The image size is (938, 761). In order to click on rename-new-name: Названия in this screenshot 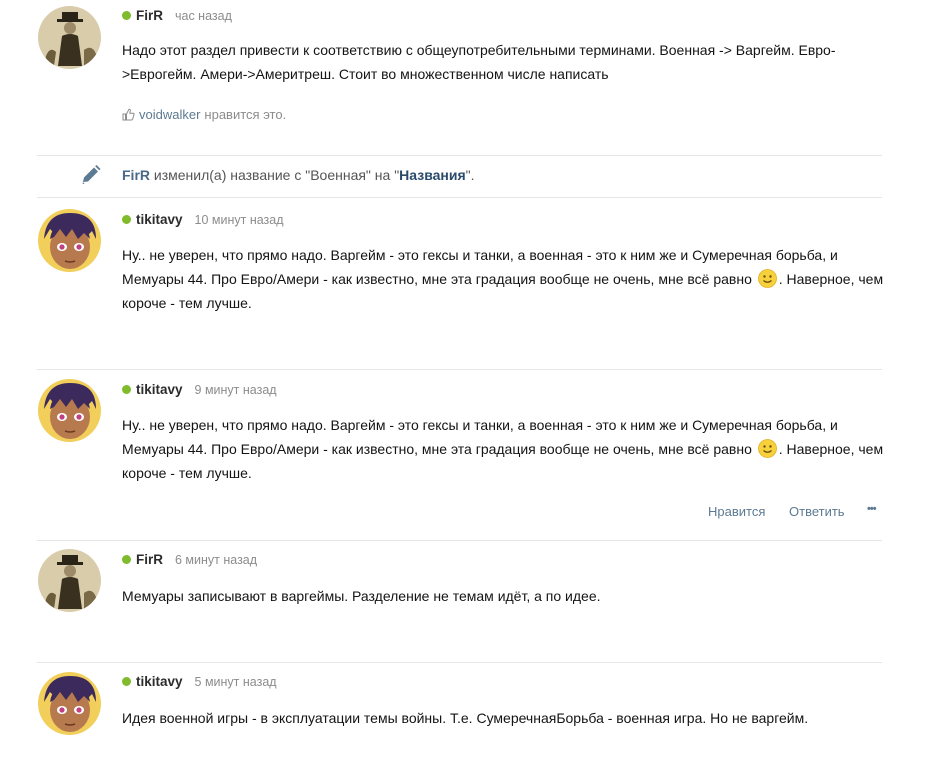, I will do `click(432, 175)`.